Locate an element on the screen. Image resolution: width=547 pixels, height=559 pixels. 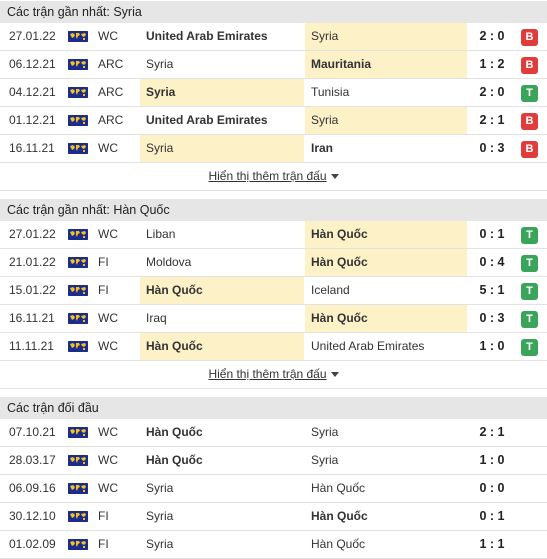
match-row: 15.01.22 FI Hàn Quốc Iceland 5 : 1T is located at coordinates (273, 291).